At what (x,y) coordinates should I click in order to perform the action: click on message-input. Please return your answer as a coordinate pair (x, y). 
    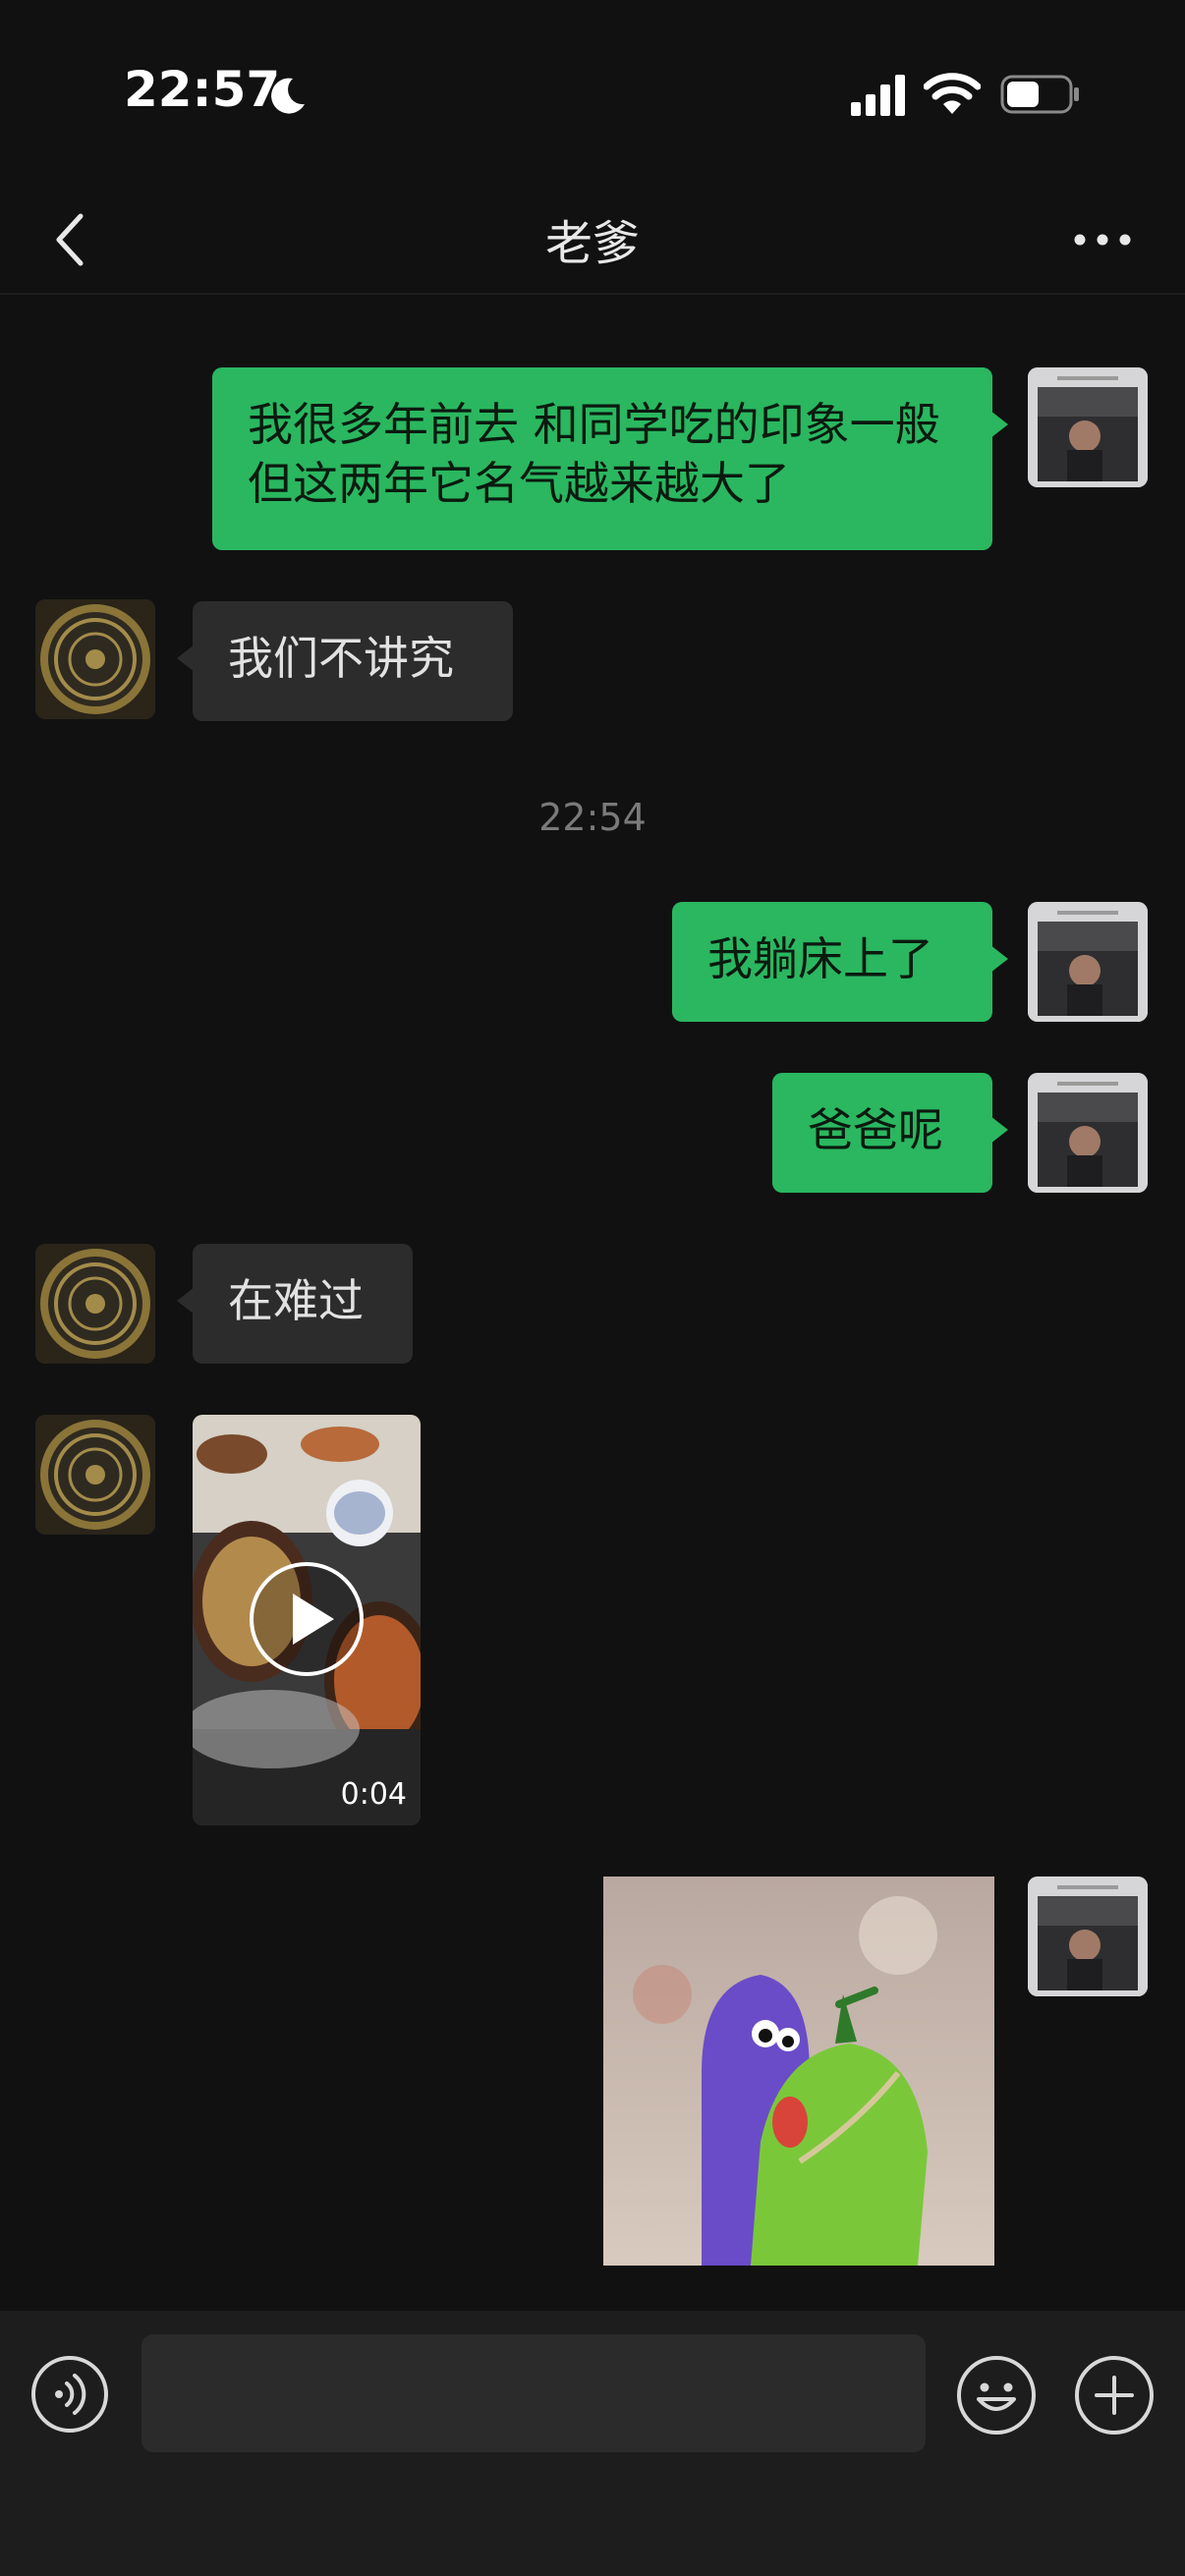
    Looking at the image, I should click on (534, 2393).